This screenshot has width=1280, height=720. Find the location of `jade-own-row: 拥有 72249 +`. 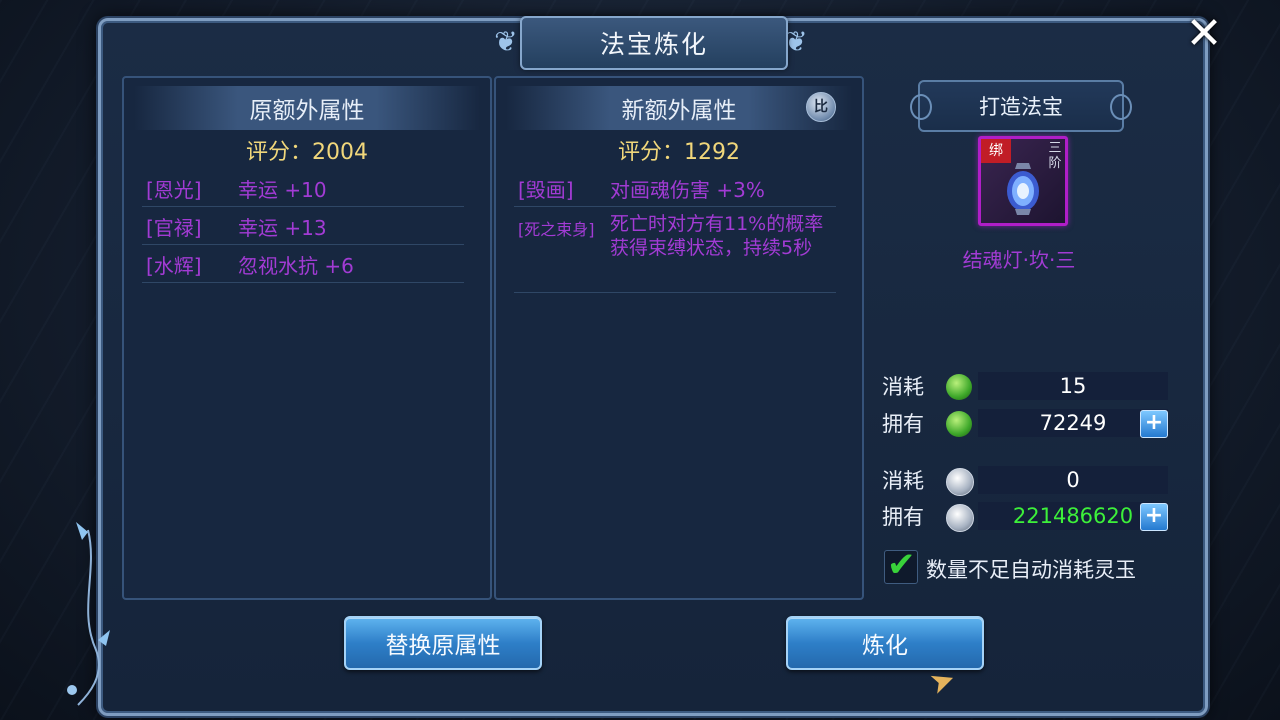

jade-own-row: 拥有 72249 + is located at coordinates (1027, 424).